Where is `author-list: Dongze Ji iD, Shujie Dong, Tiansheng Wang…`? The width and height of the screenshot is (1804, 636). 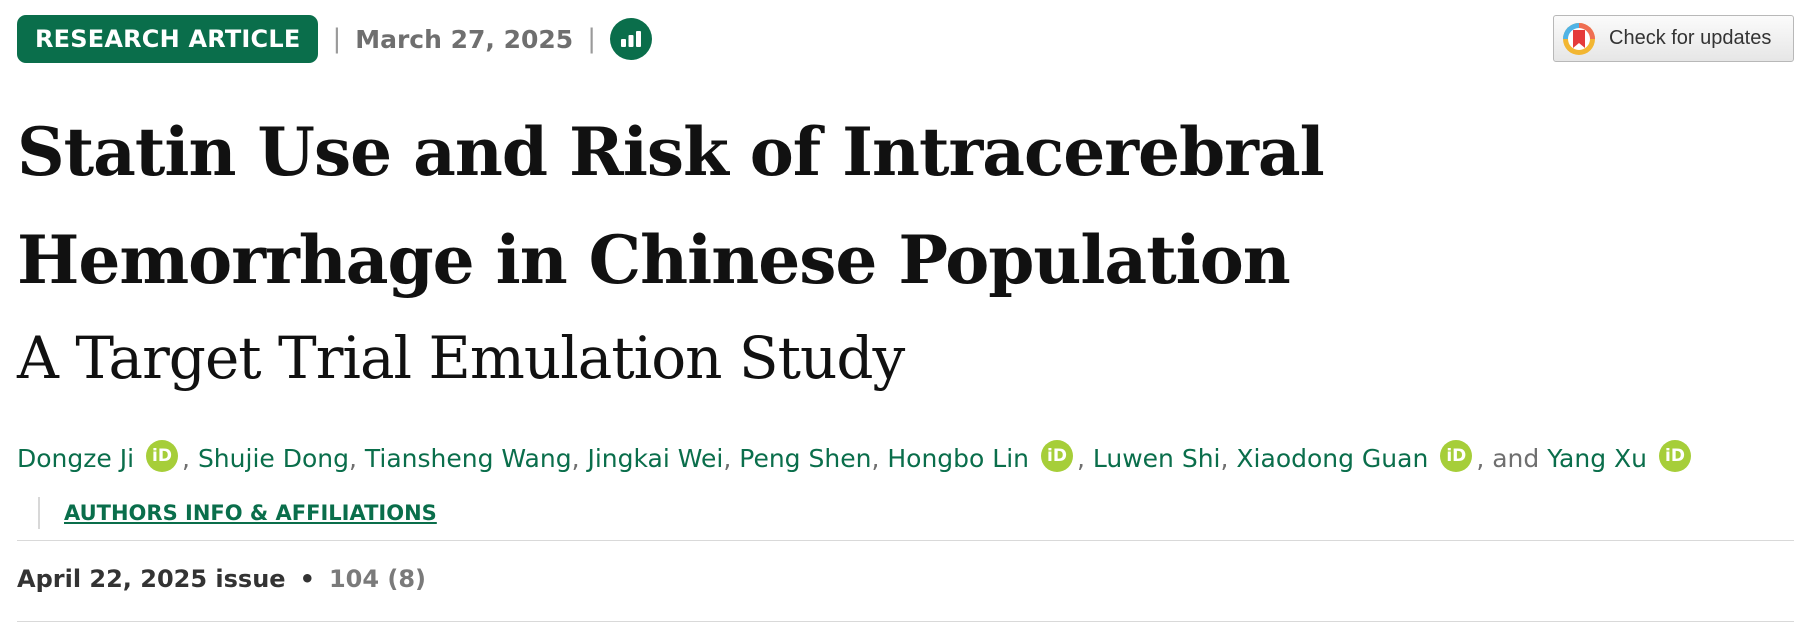
author-list: Dongze Ji iD, Shujie Dong, Tiansheng Wang… is located at coordinates (907, 459).